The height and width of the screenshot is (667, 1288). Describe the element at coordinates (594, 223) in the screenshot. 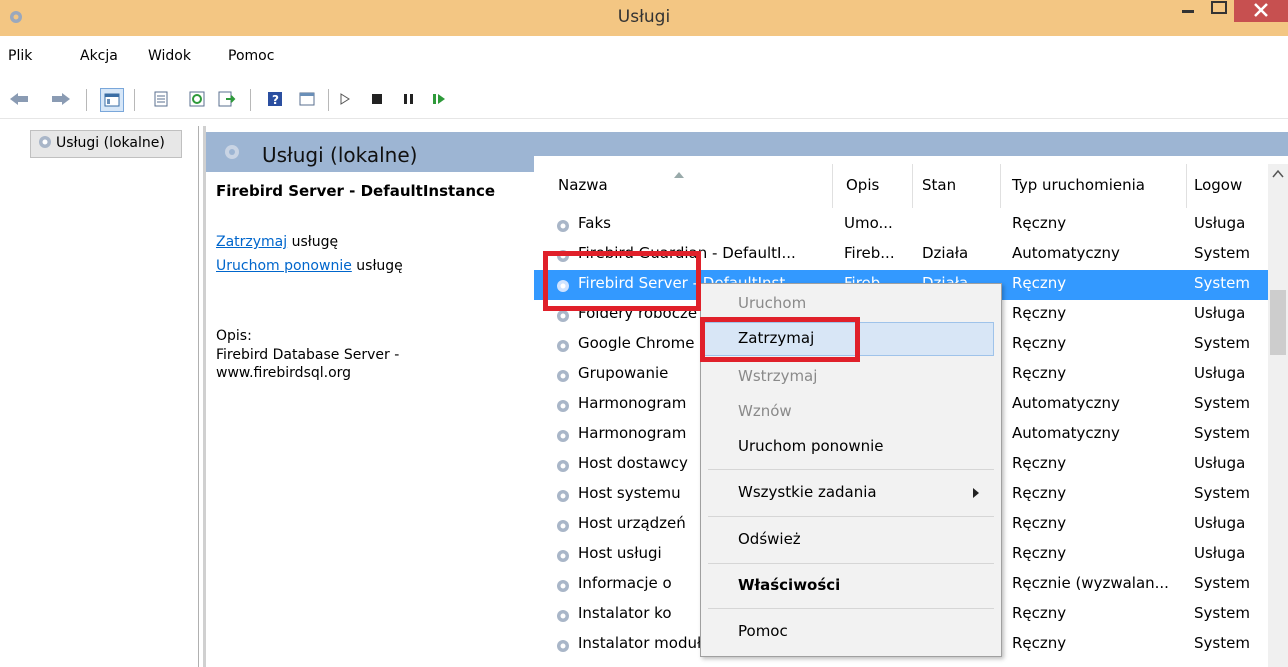

I see `cell-name: Faks` at that location.